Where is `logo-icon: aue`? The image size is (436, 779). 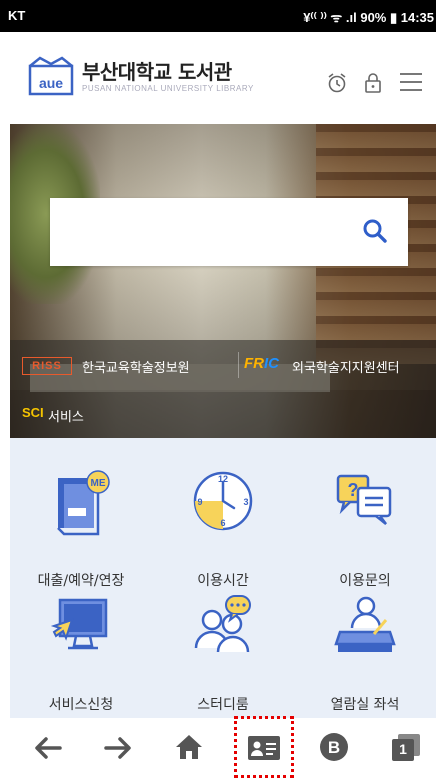 logo-icon: aue is located at coordinates (51, 76).